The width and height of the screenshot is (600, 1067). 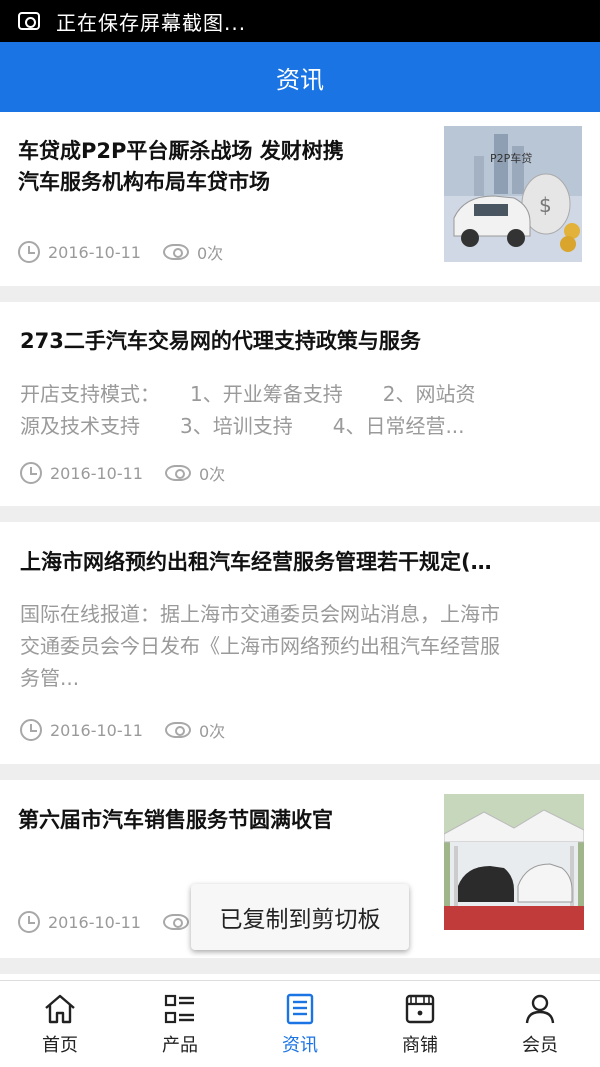 I want to click on bottom-tab-bar: 首页 产品 资讯 商铺 会员, so click(x=300, y=1023).